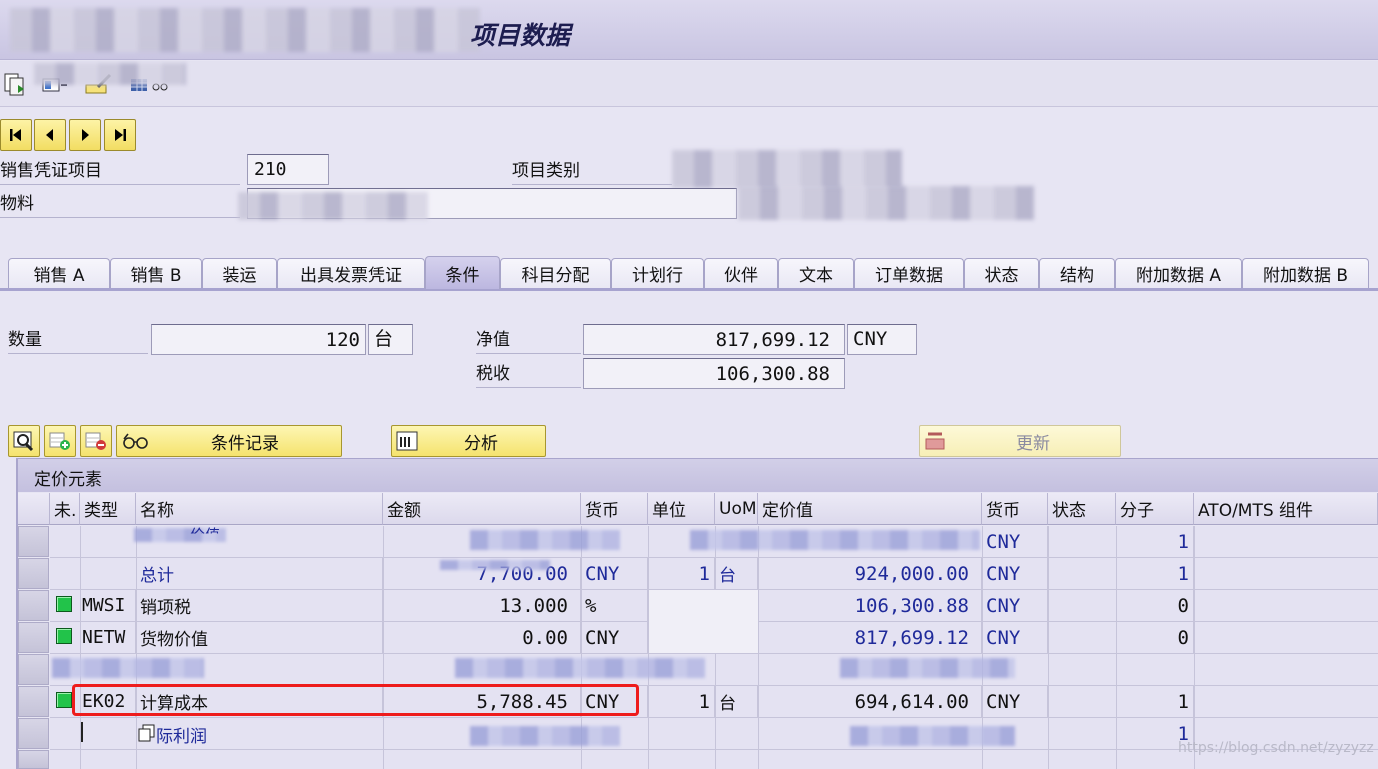 This screenshot has width=1378, height=769. Describe the element at coordinates (59, 273) in the screenshot. I see `tab-sales-a: 销售 A` at that location.